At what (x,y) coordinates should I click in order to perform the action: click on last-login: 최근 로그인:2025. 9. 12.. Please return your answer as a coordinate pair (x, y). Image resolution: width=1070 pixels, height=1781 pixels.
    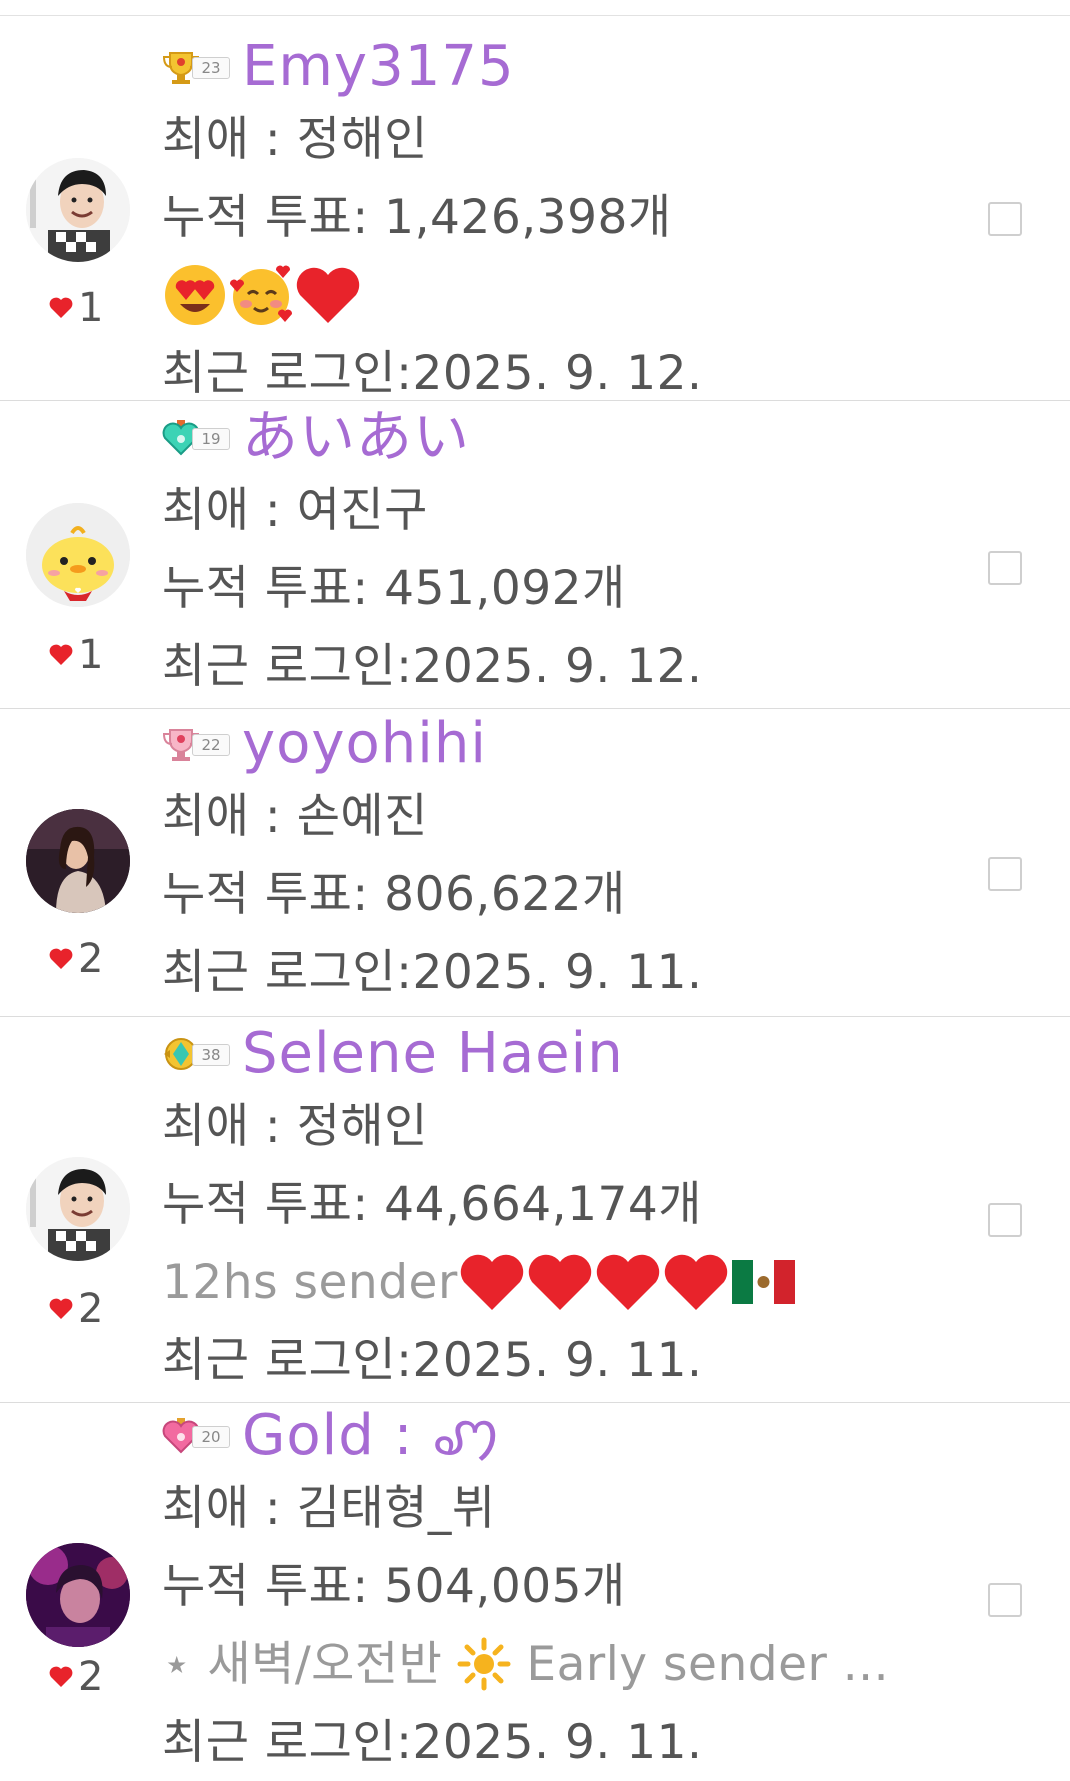
    Looking at the image, I should click on (432, 666).